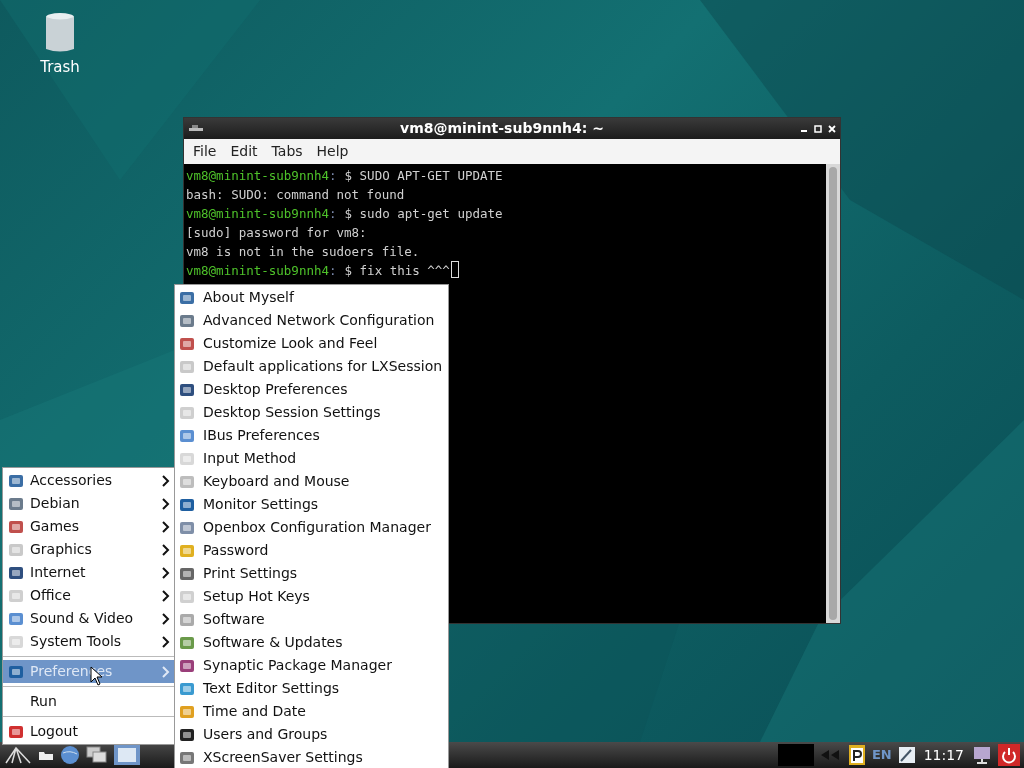  I want to click on menu-item: File, so click(205, 151).